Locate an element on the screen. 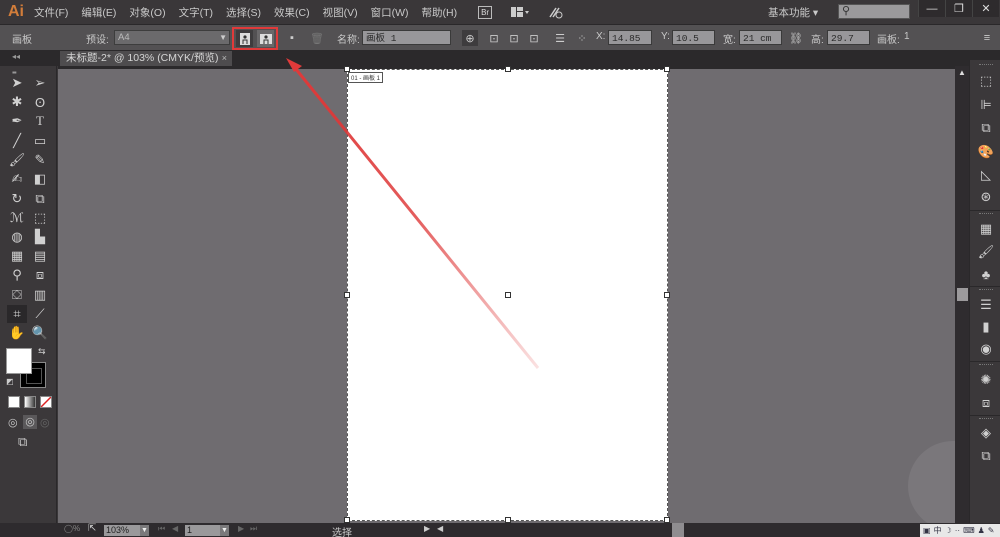 The height and width of the screenshot is (537, 1000). menu-window: 窗口(W) is located at coordinates (390, 12).